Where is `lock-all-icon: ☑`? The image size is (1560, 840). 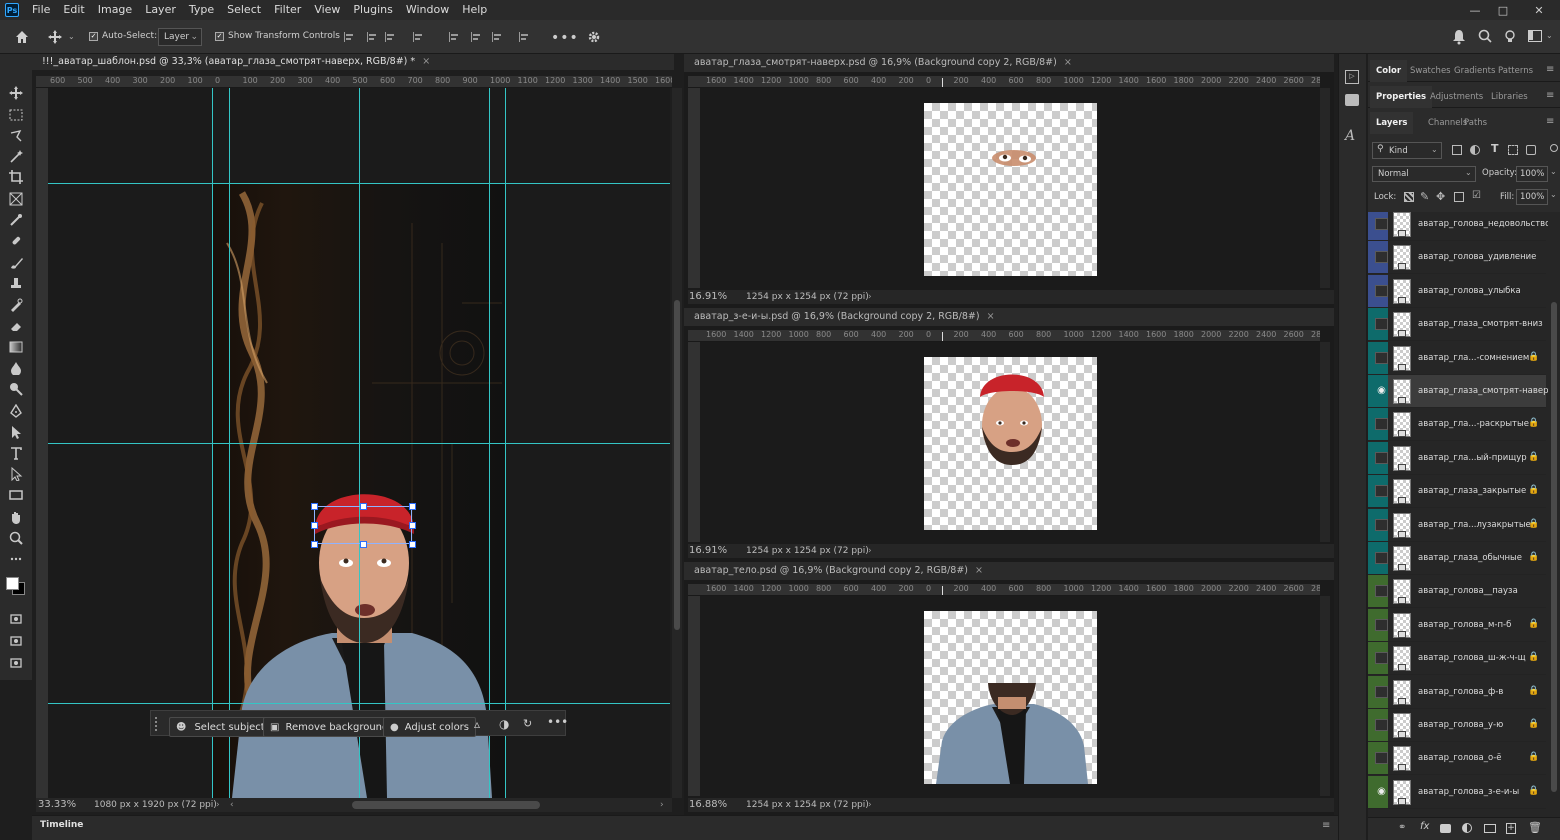
lock-all-icon: ☑ is located at coordinates (1476, 195).